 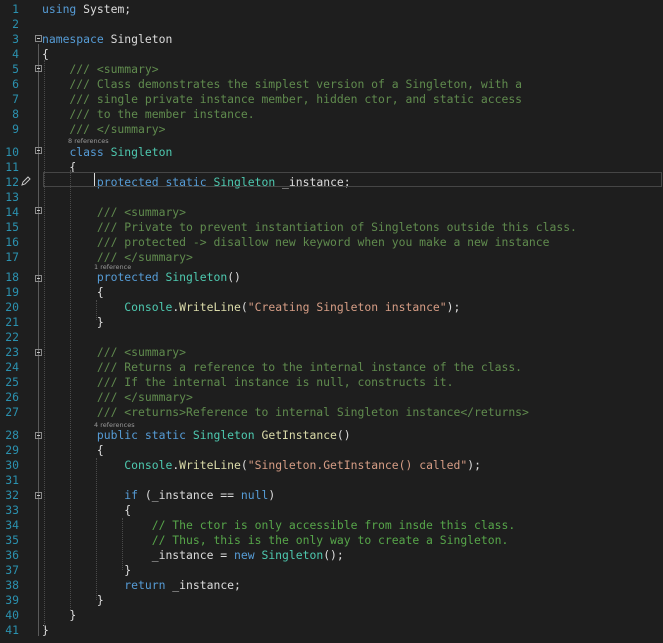 I want to click on line-number: 17, so click(x=12, y=257).